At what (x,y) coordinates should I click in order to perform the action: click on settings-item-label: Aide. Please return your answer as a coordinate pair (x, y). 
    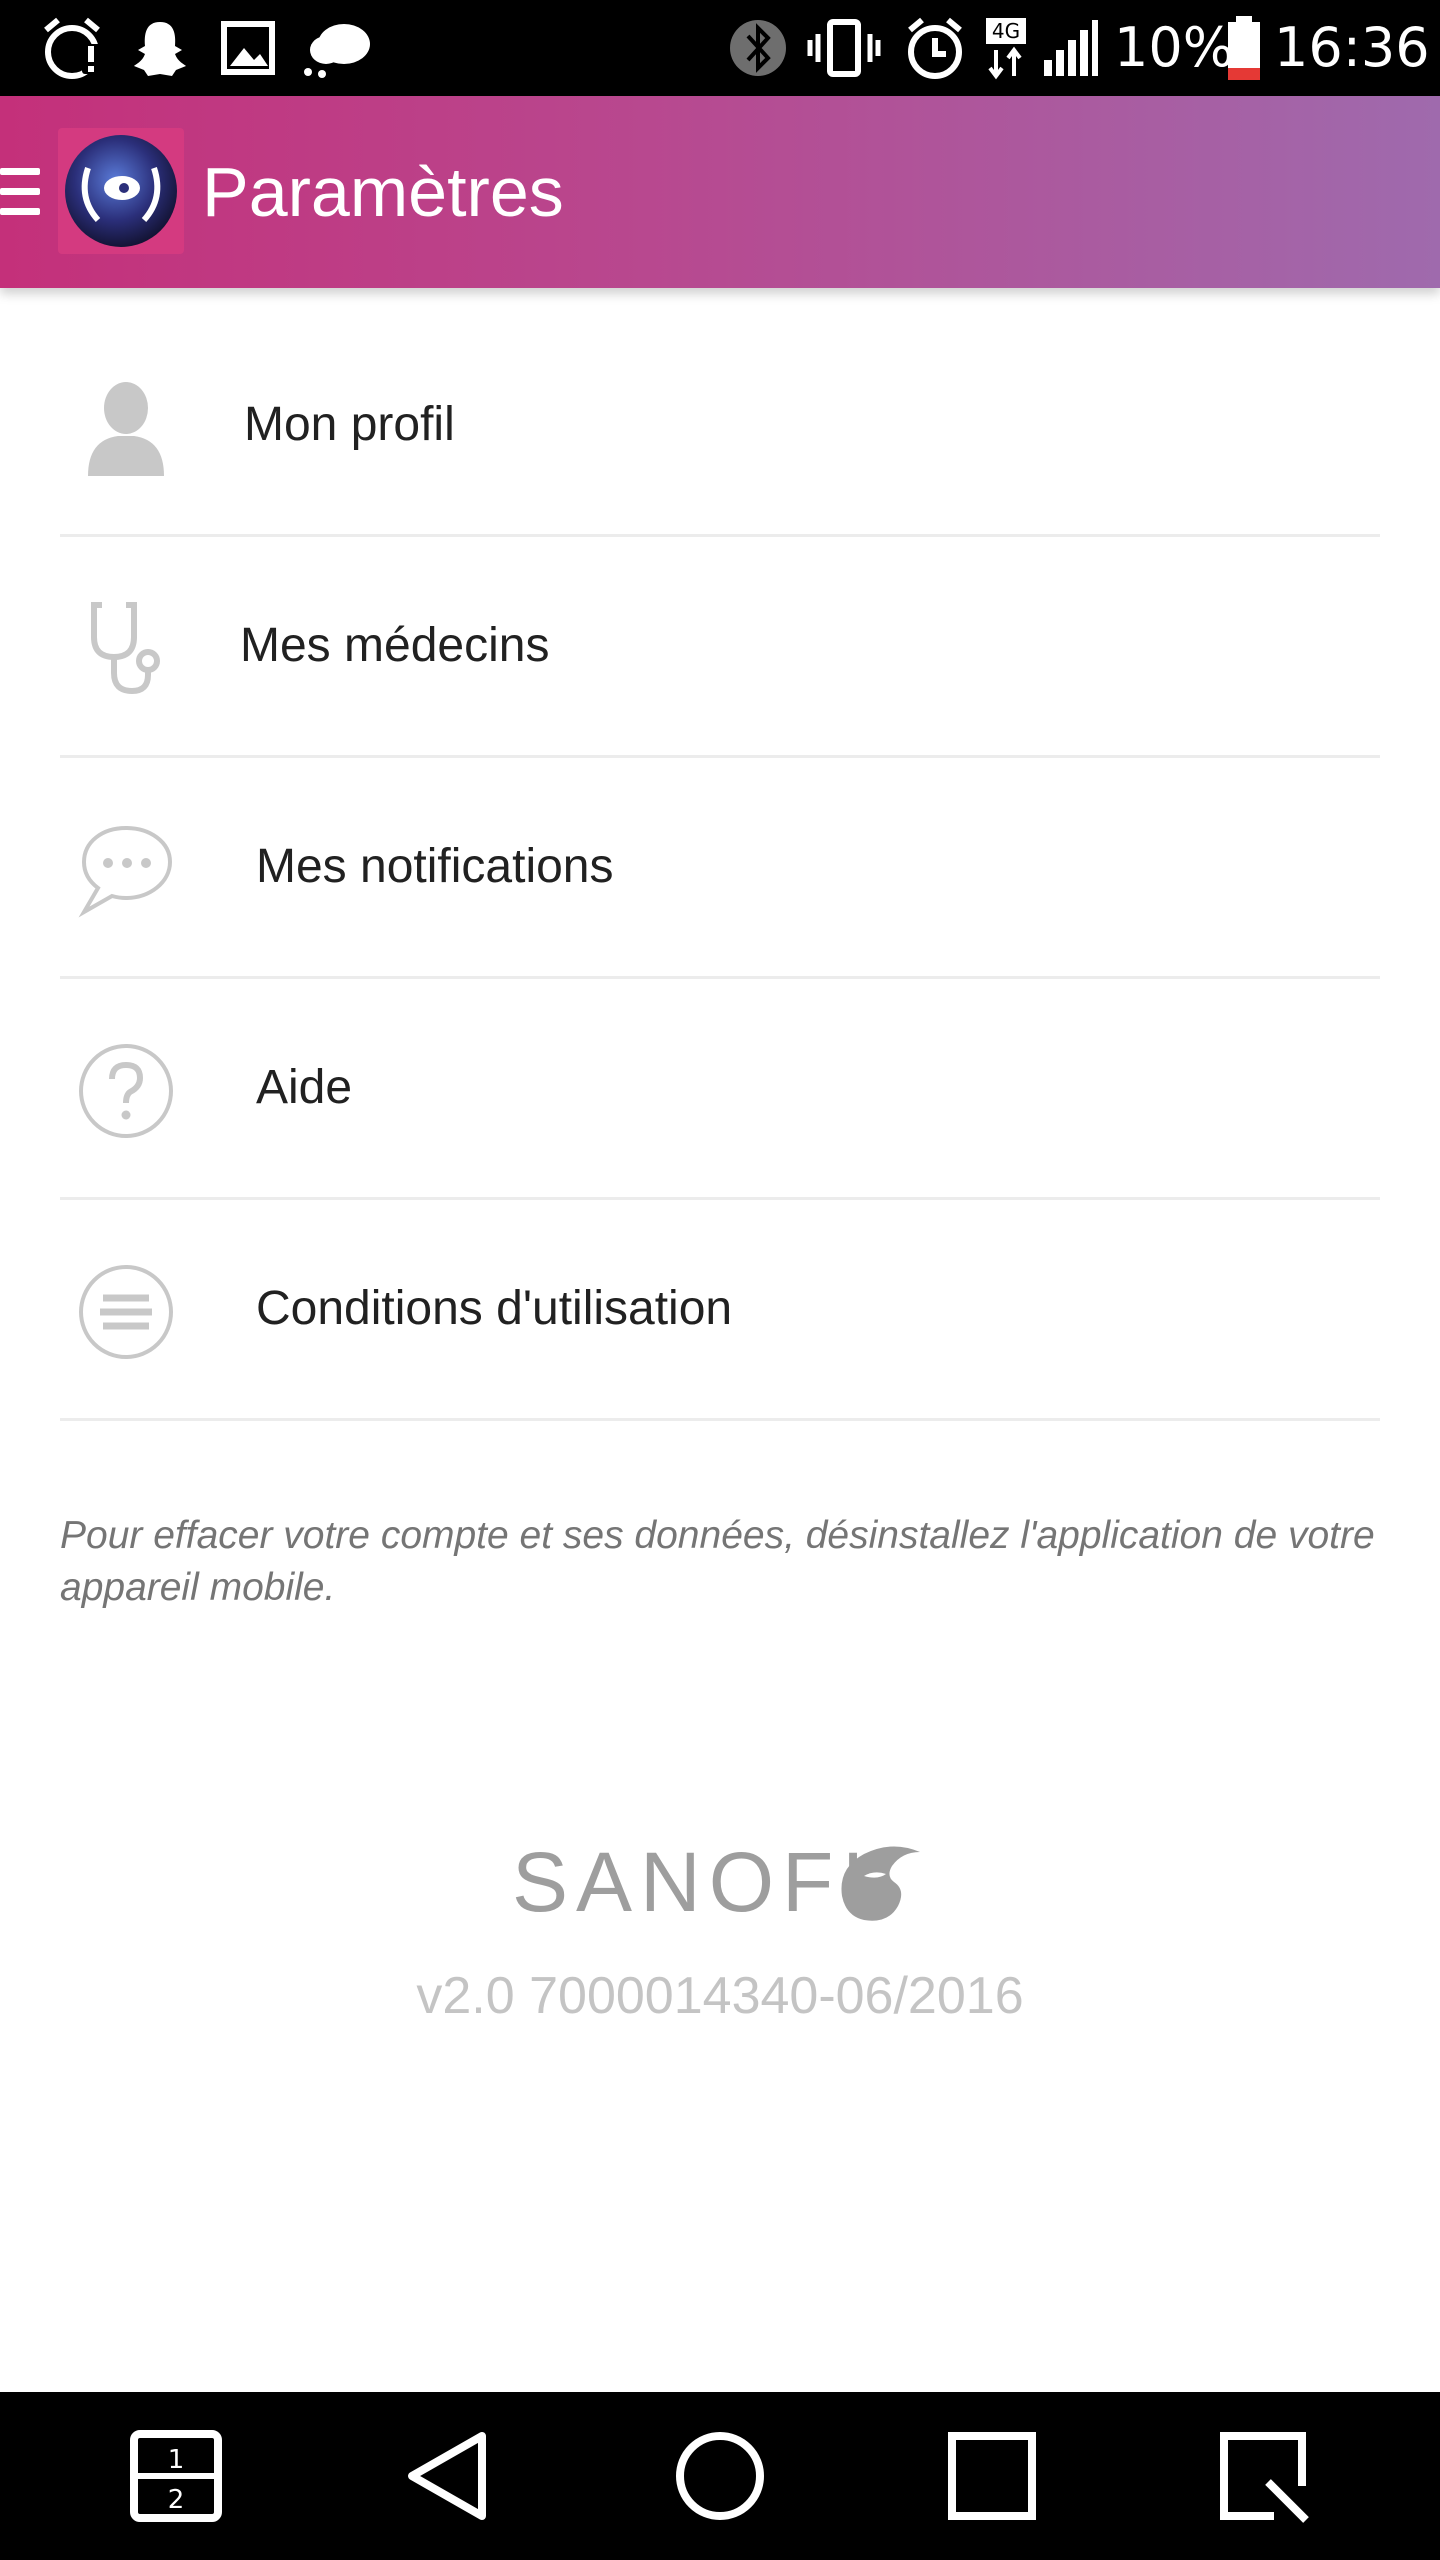
    Looking at the image, I should click on (304, 1087).